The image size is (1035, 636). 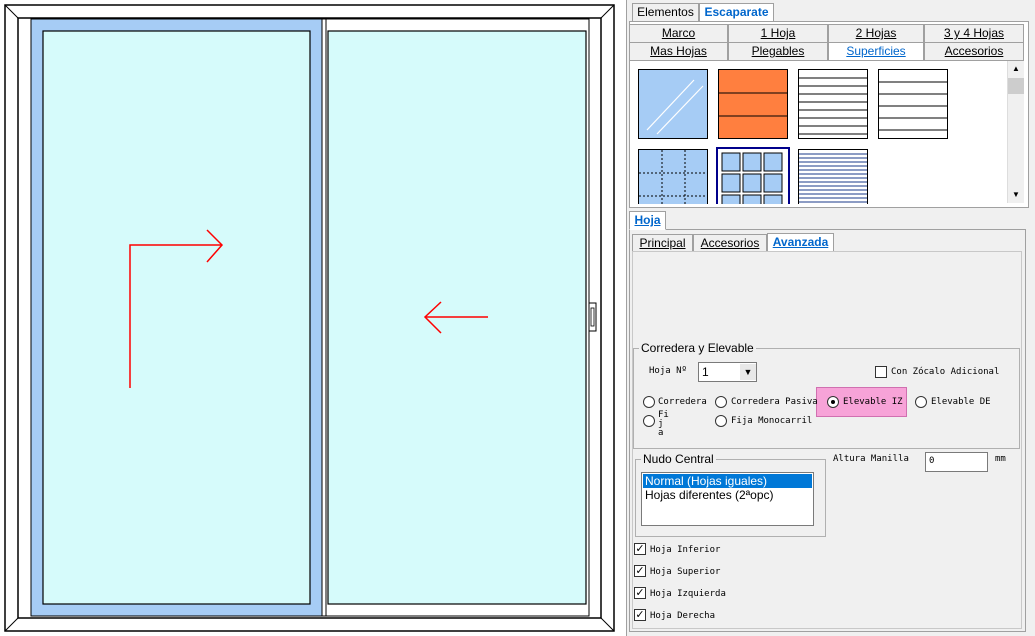 I want to click on swatch-glass-grid, so click(x=673, y=176).